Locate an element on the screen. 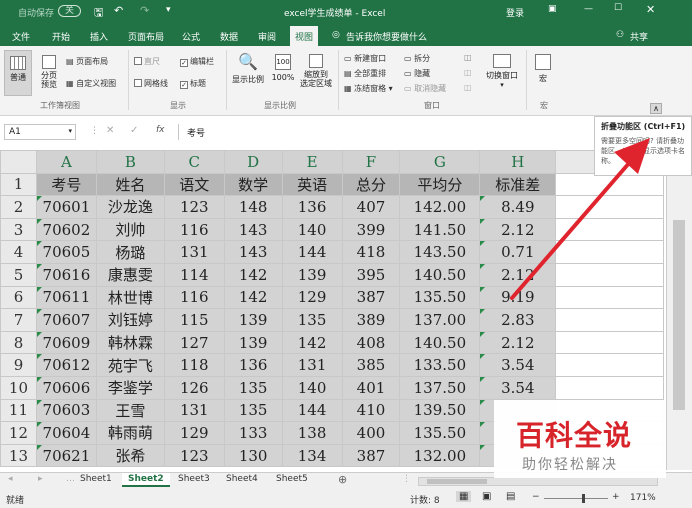  quick-access-customize-icon: ▾ is located at coordinates (168, 10).